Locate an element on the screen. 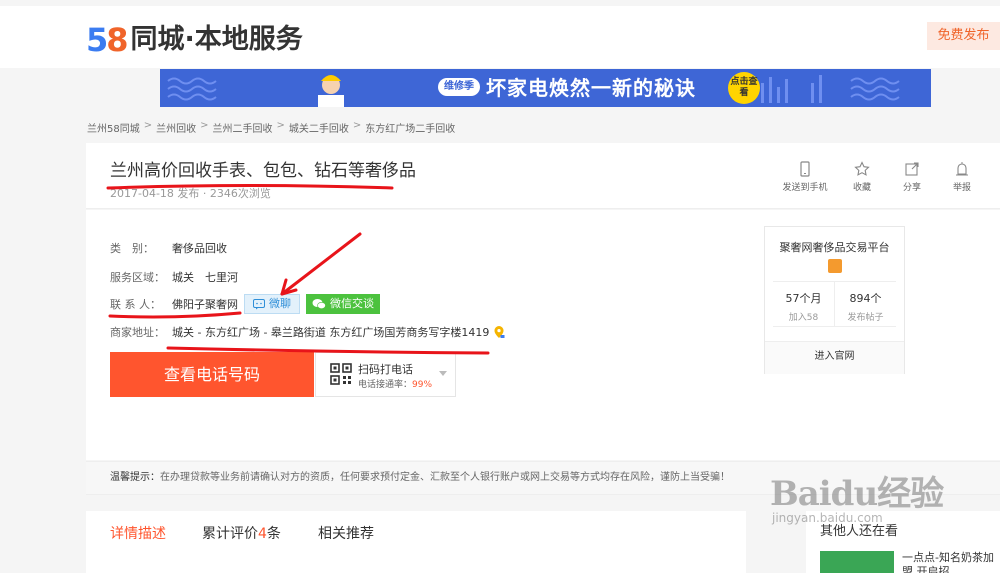  chat-bubble-icon is located at coordinates (259, 303).